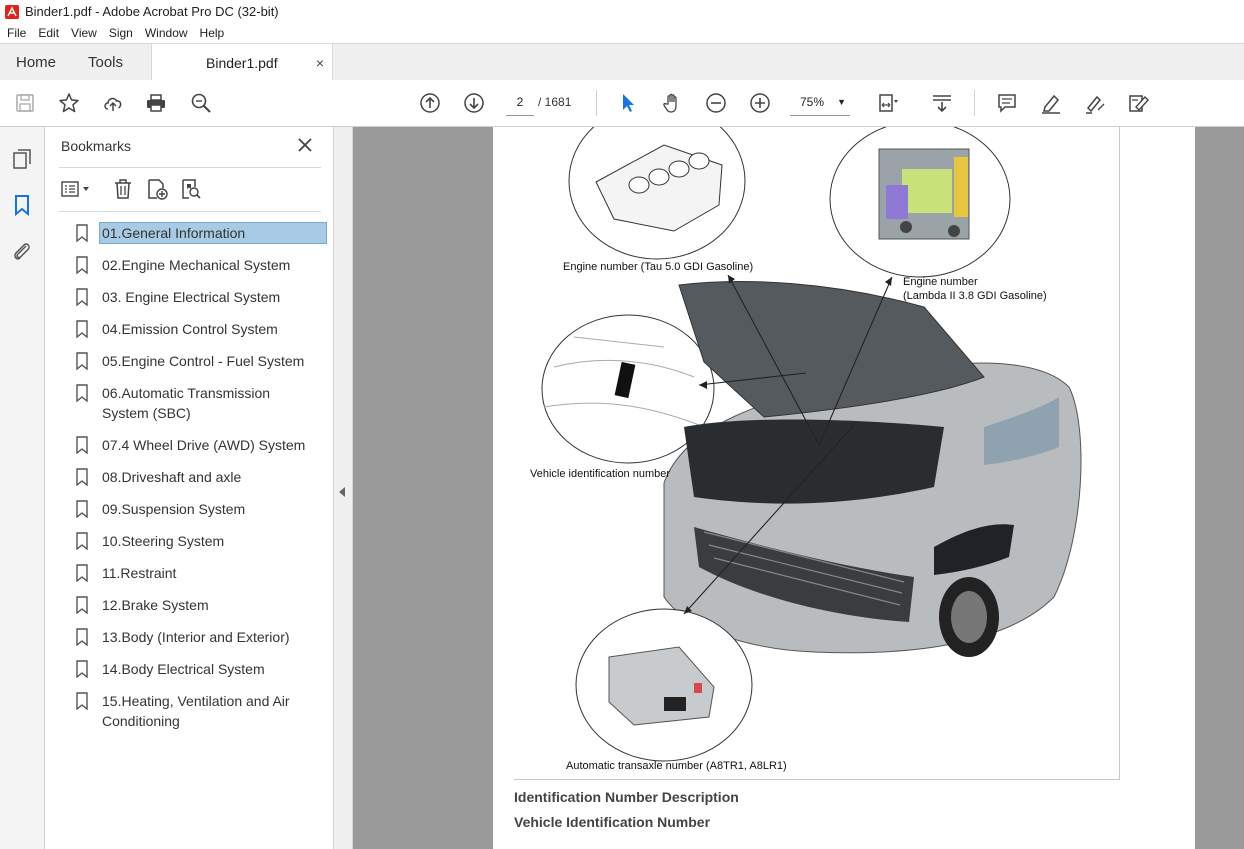  What do you see at coordinates (196, 637) in the screenshot?
I see `bookmark-label: 13.Body (Interior and Exterior)` at bounding box center [196, 637].